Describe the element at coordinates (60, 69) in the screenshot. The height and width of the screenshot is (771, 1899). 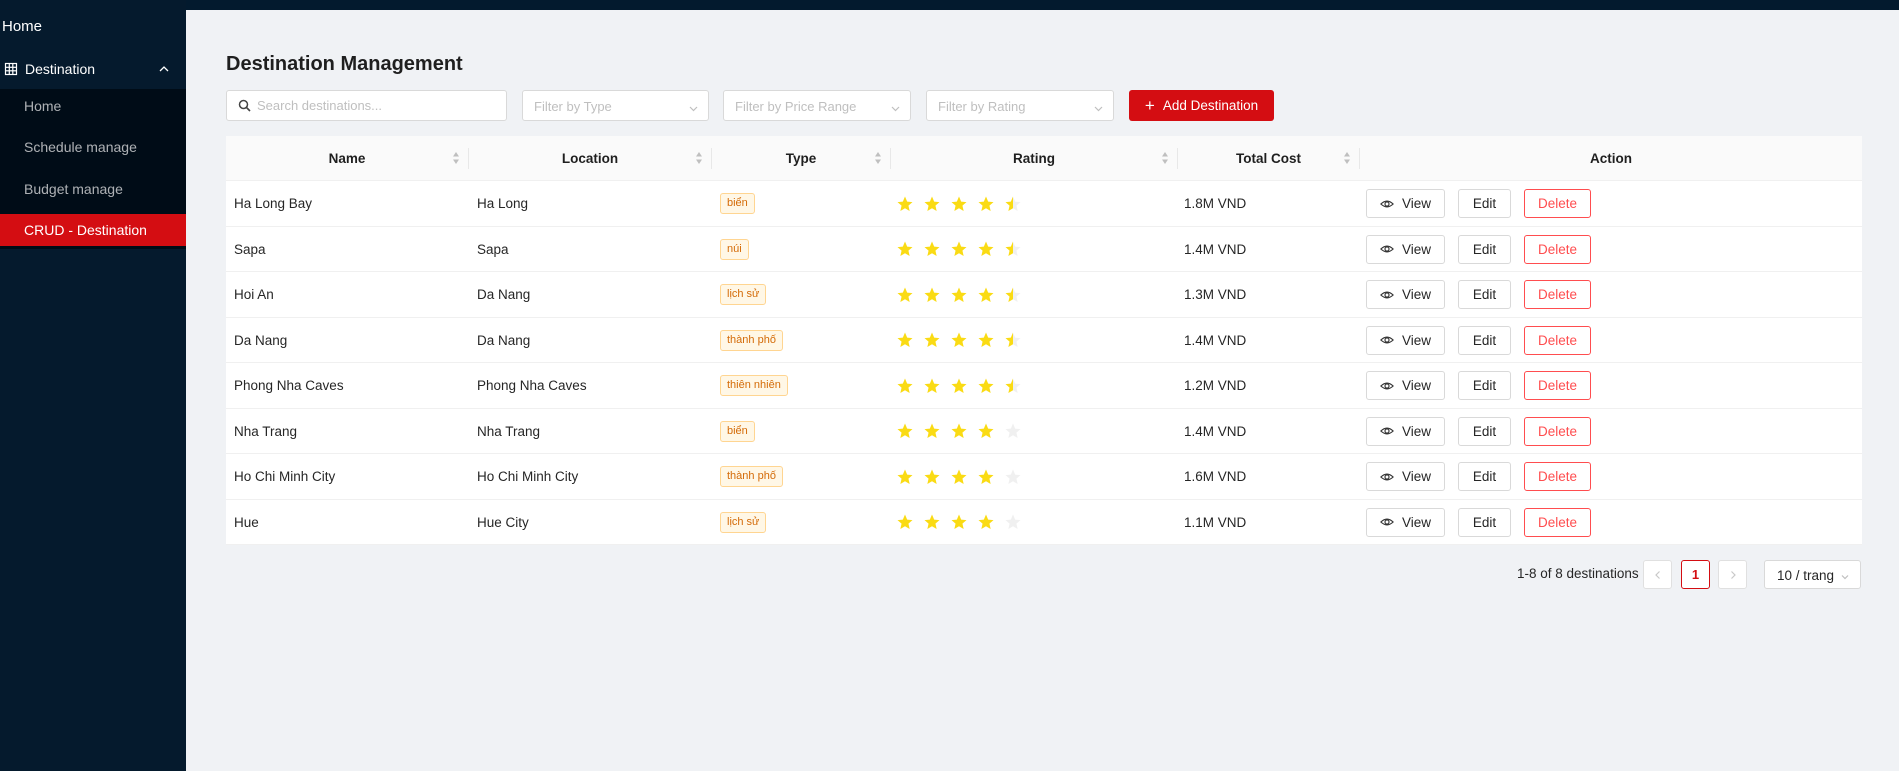
I see `sidebar-group-label: Destination` at that location.